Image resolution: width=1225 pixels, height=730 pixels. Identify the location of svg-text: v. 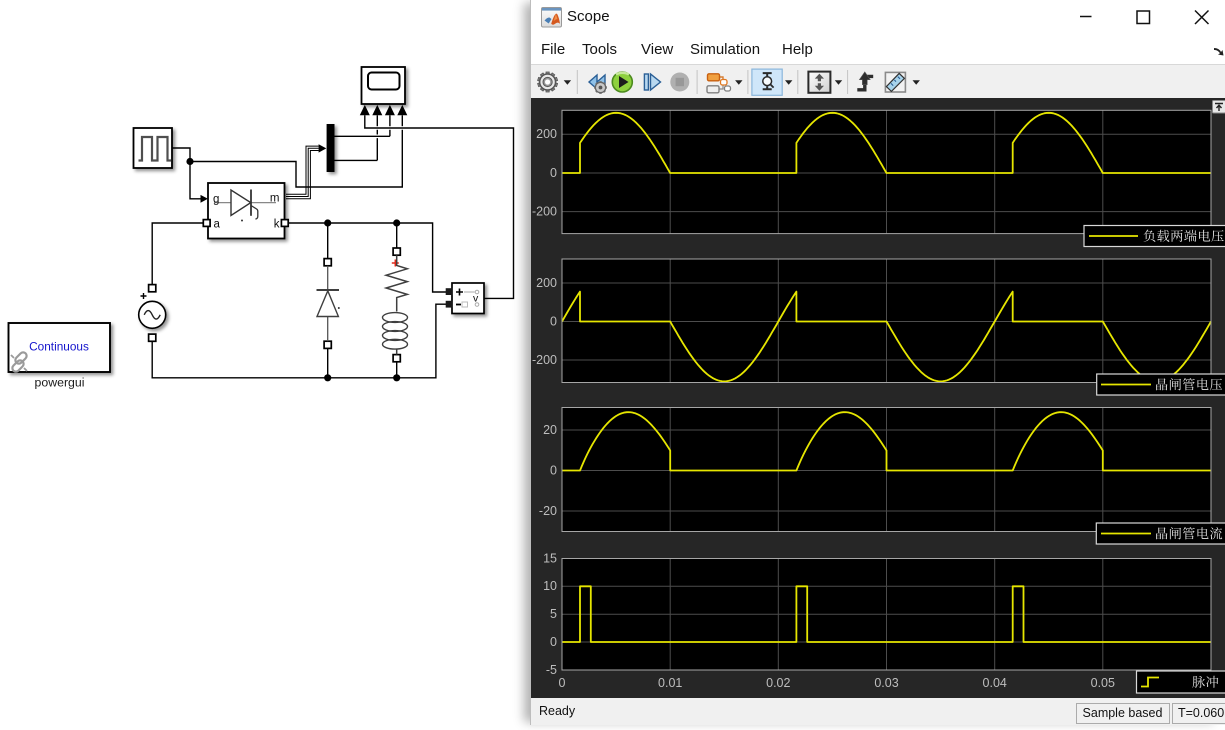
(476, 299).